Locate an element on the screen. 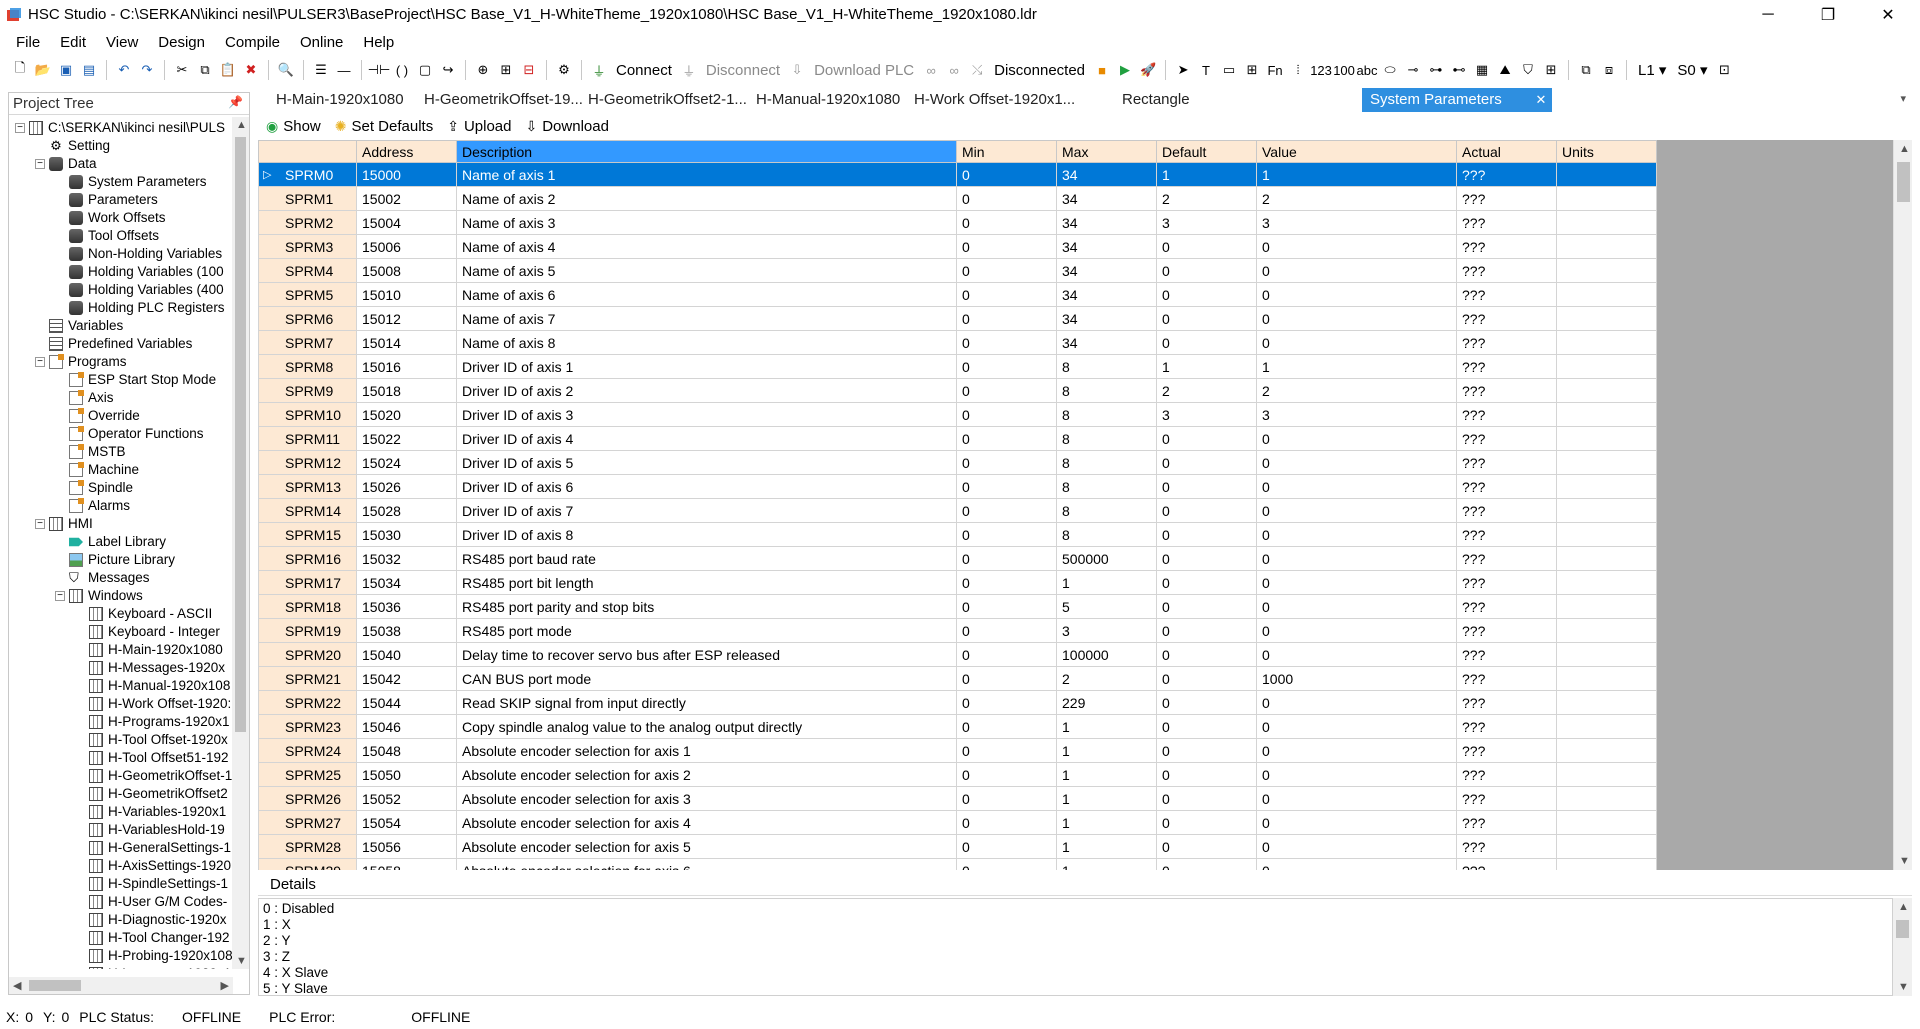  monitor-icon: ⤯ is located at coordinates (977, 70).